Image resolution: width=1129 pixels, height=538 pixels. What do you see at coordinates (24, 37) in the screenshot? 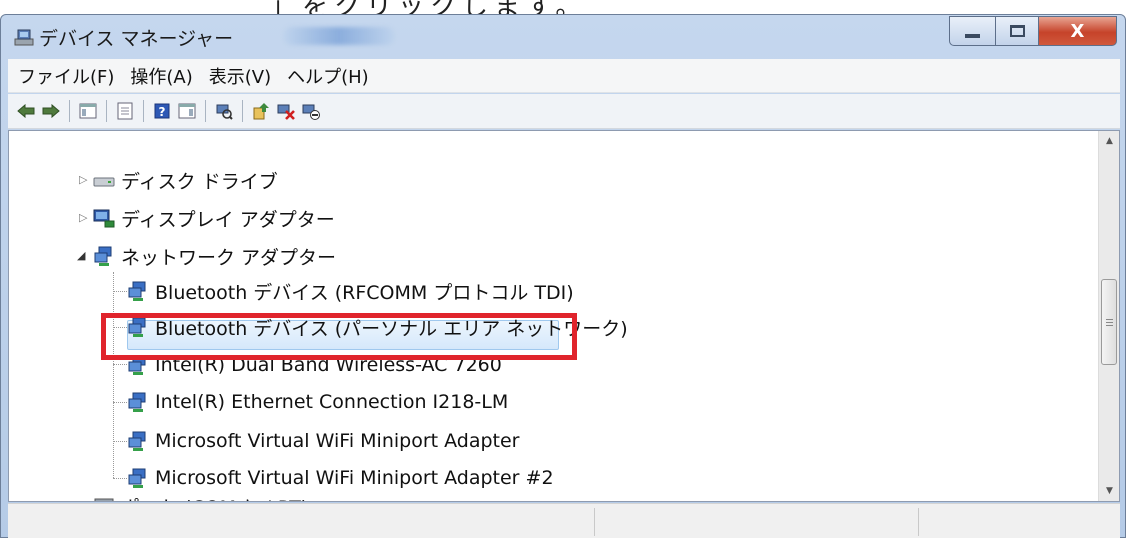
I see `device-manager-icon` at bounding box center [24, 37].